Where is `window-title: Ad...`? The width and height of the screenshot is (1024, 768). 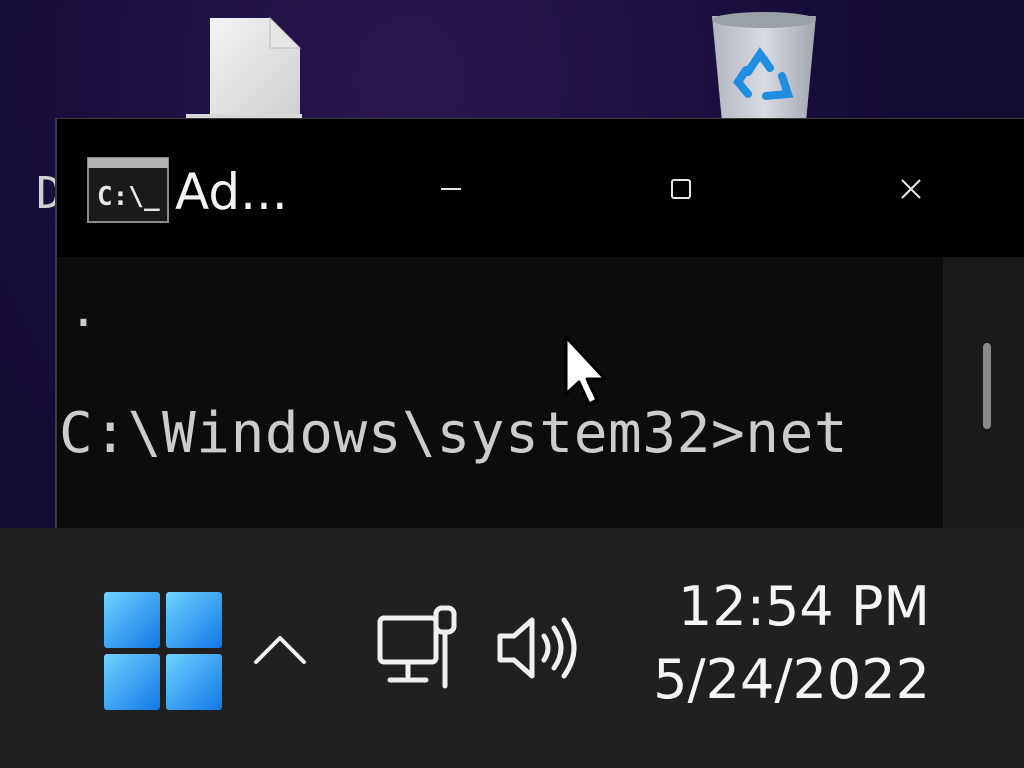 window-title: Ad... is located at coordinates (231, 192).